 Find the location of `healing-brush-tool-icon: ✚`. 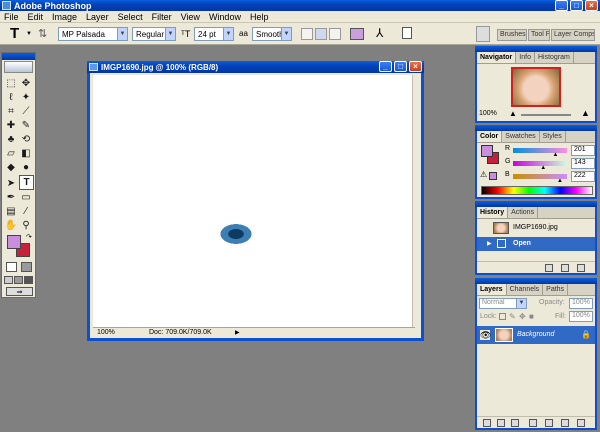

healing-brush-tool-icon: ✚ is located at coordinates (11, 125).